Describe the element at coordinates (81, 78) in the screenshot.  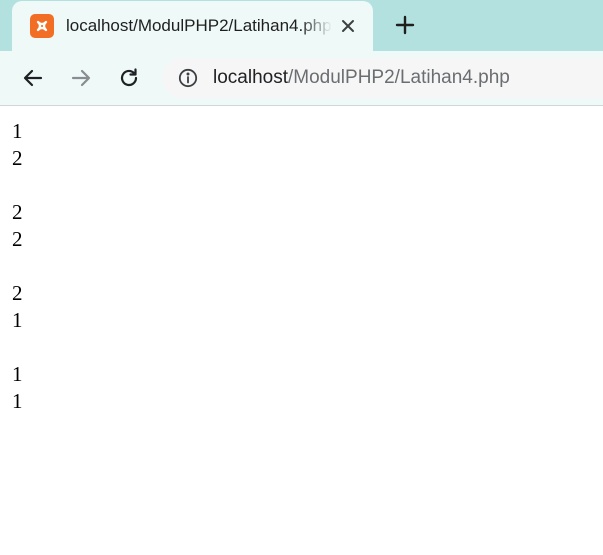
I see `arrow-right-icon` at that location.